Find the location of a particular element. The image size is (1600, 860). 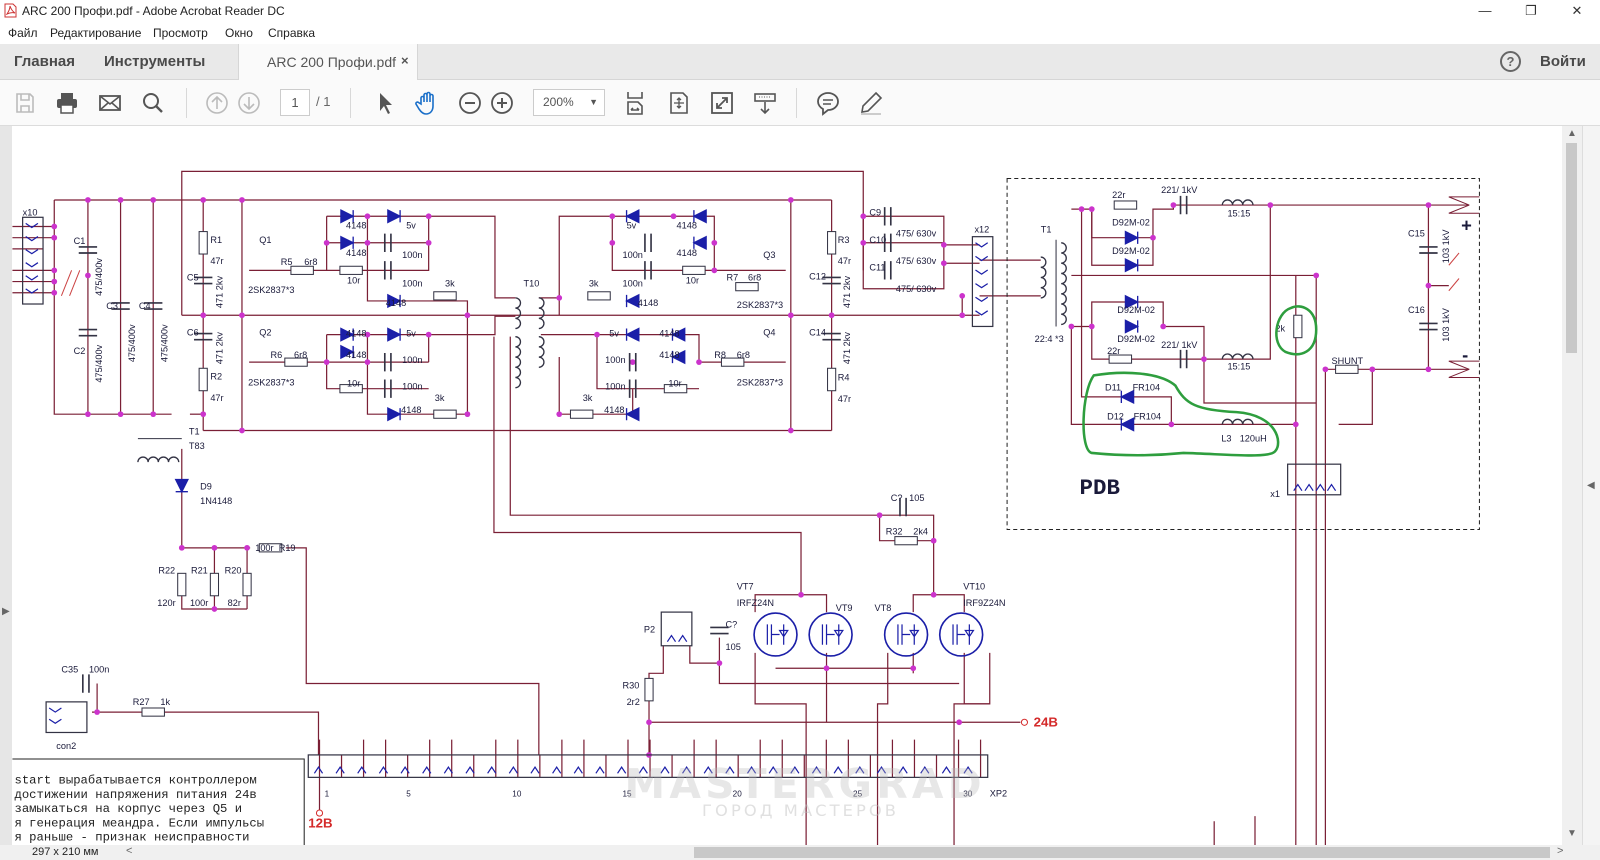

component-label: 100r is located at coordinates (264, 548).